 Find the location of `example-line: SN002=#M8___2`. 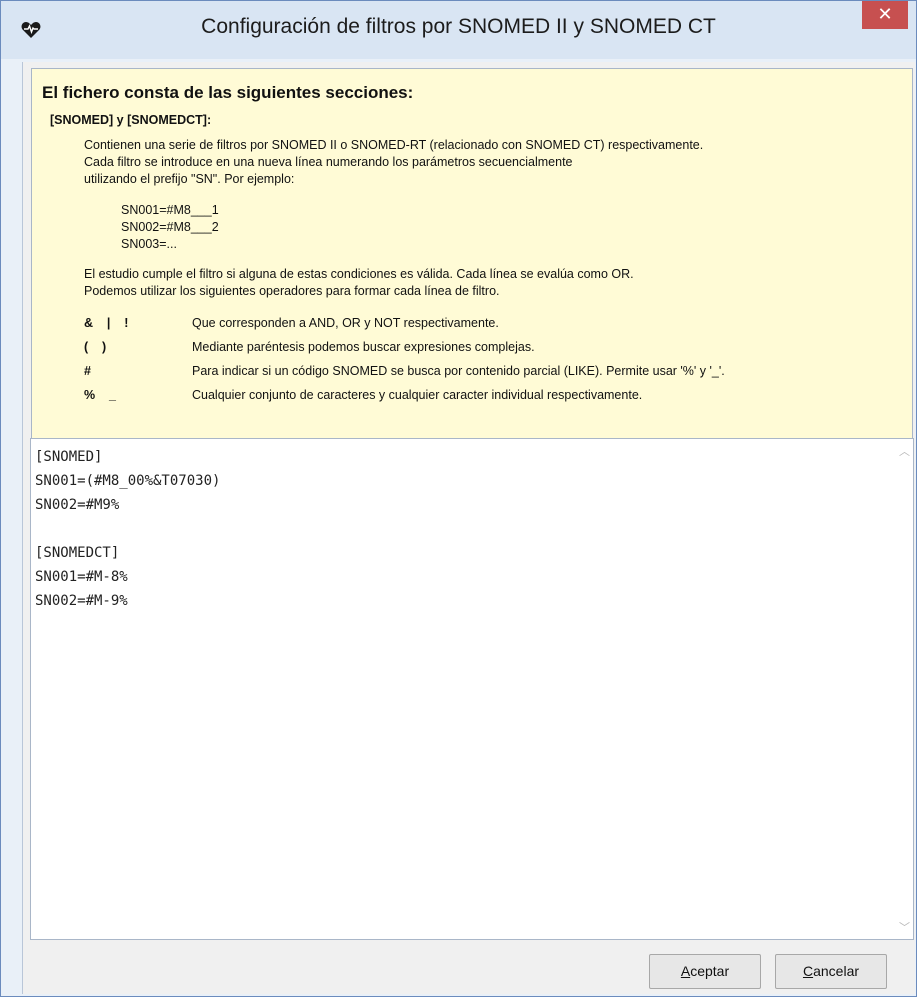

example-line: SN002=#M8___2 is located at coordinates (170, 227).